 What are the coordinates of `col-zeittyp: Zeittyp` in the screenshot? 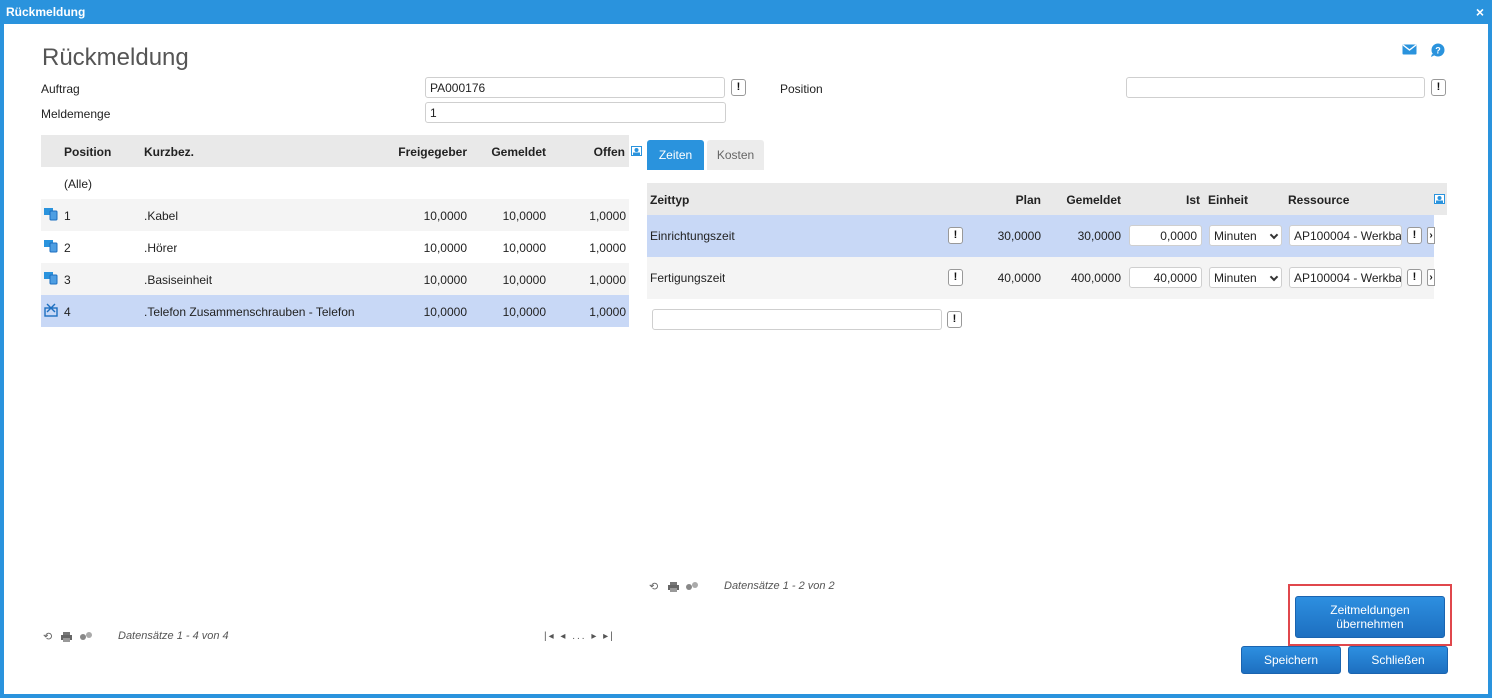 It's located at (669, 200).